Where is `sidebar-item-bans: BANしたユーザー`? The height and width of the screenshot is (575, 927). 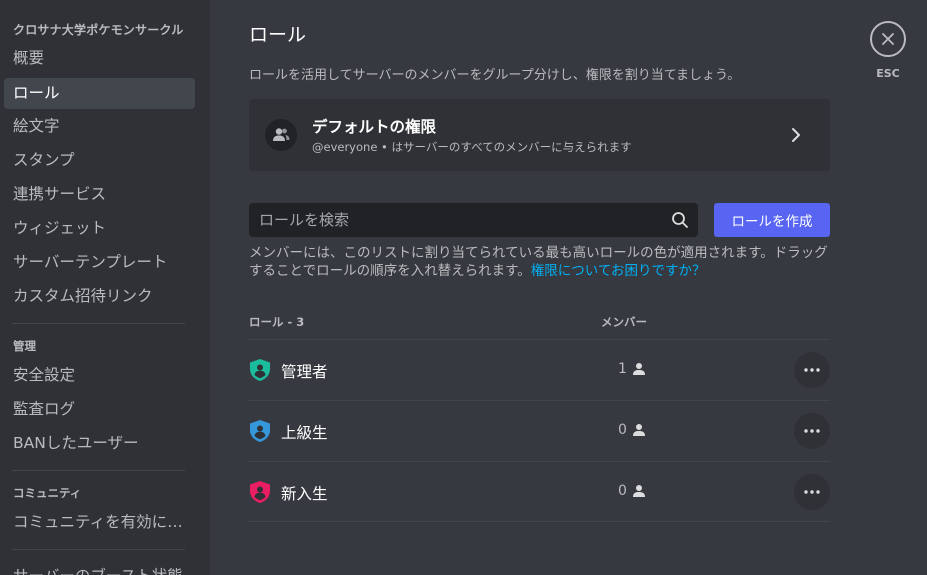
sidebar-item-bans: BANしたユーザー is located at coordinates (99, 443).